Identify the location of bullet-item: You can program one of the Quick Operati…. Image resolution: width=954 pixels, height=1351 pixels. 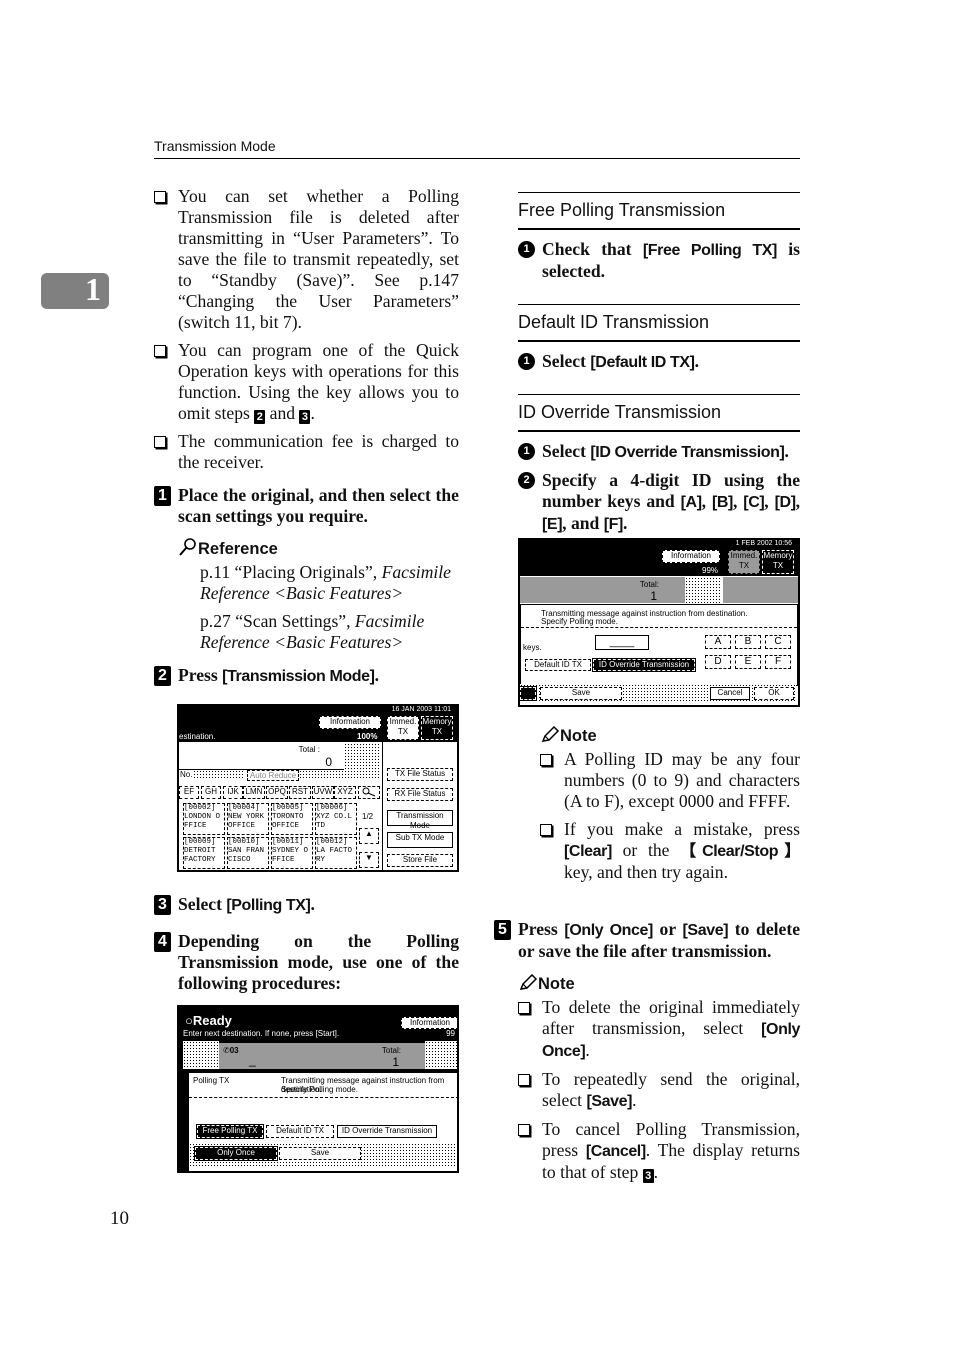
(306, 382).